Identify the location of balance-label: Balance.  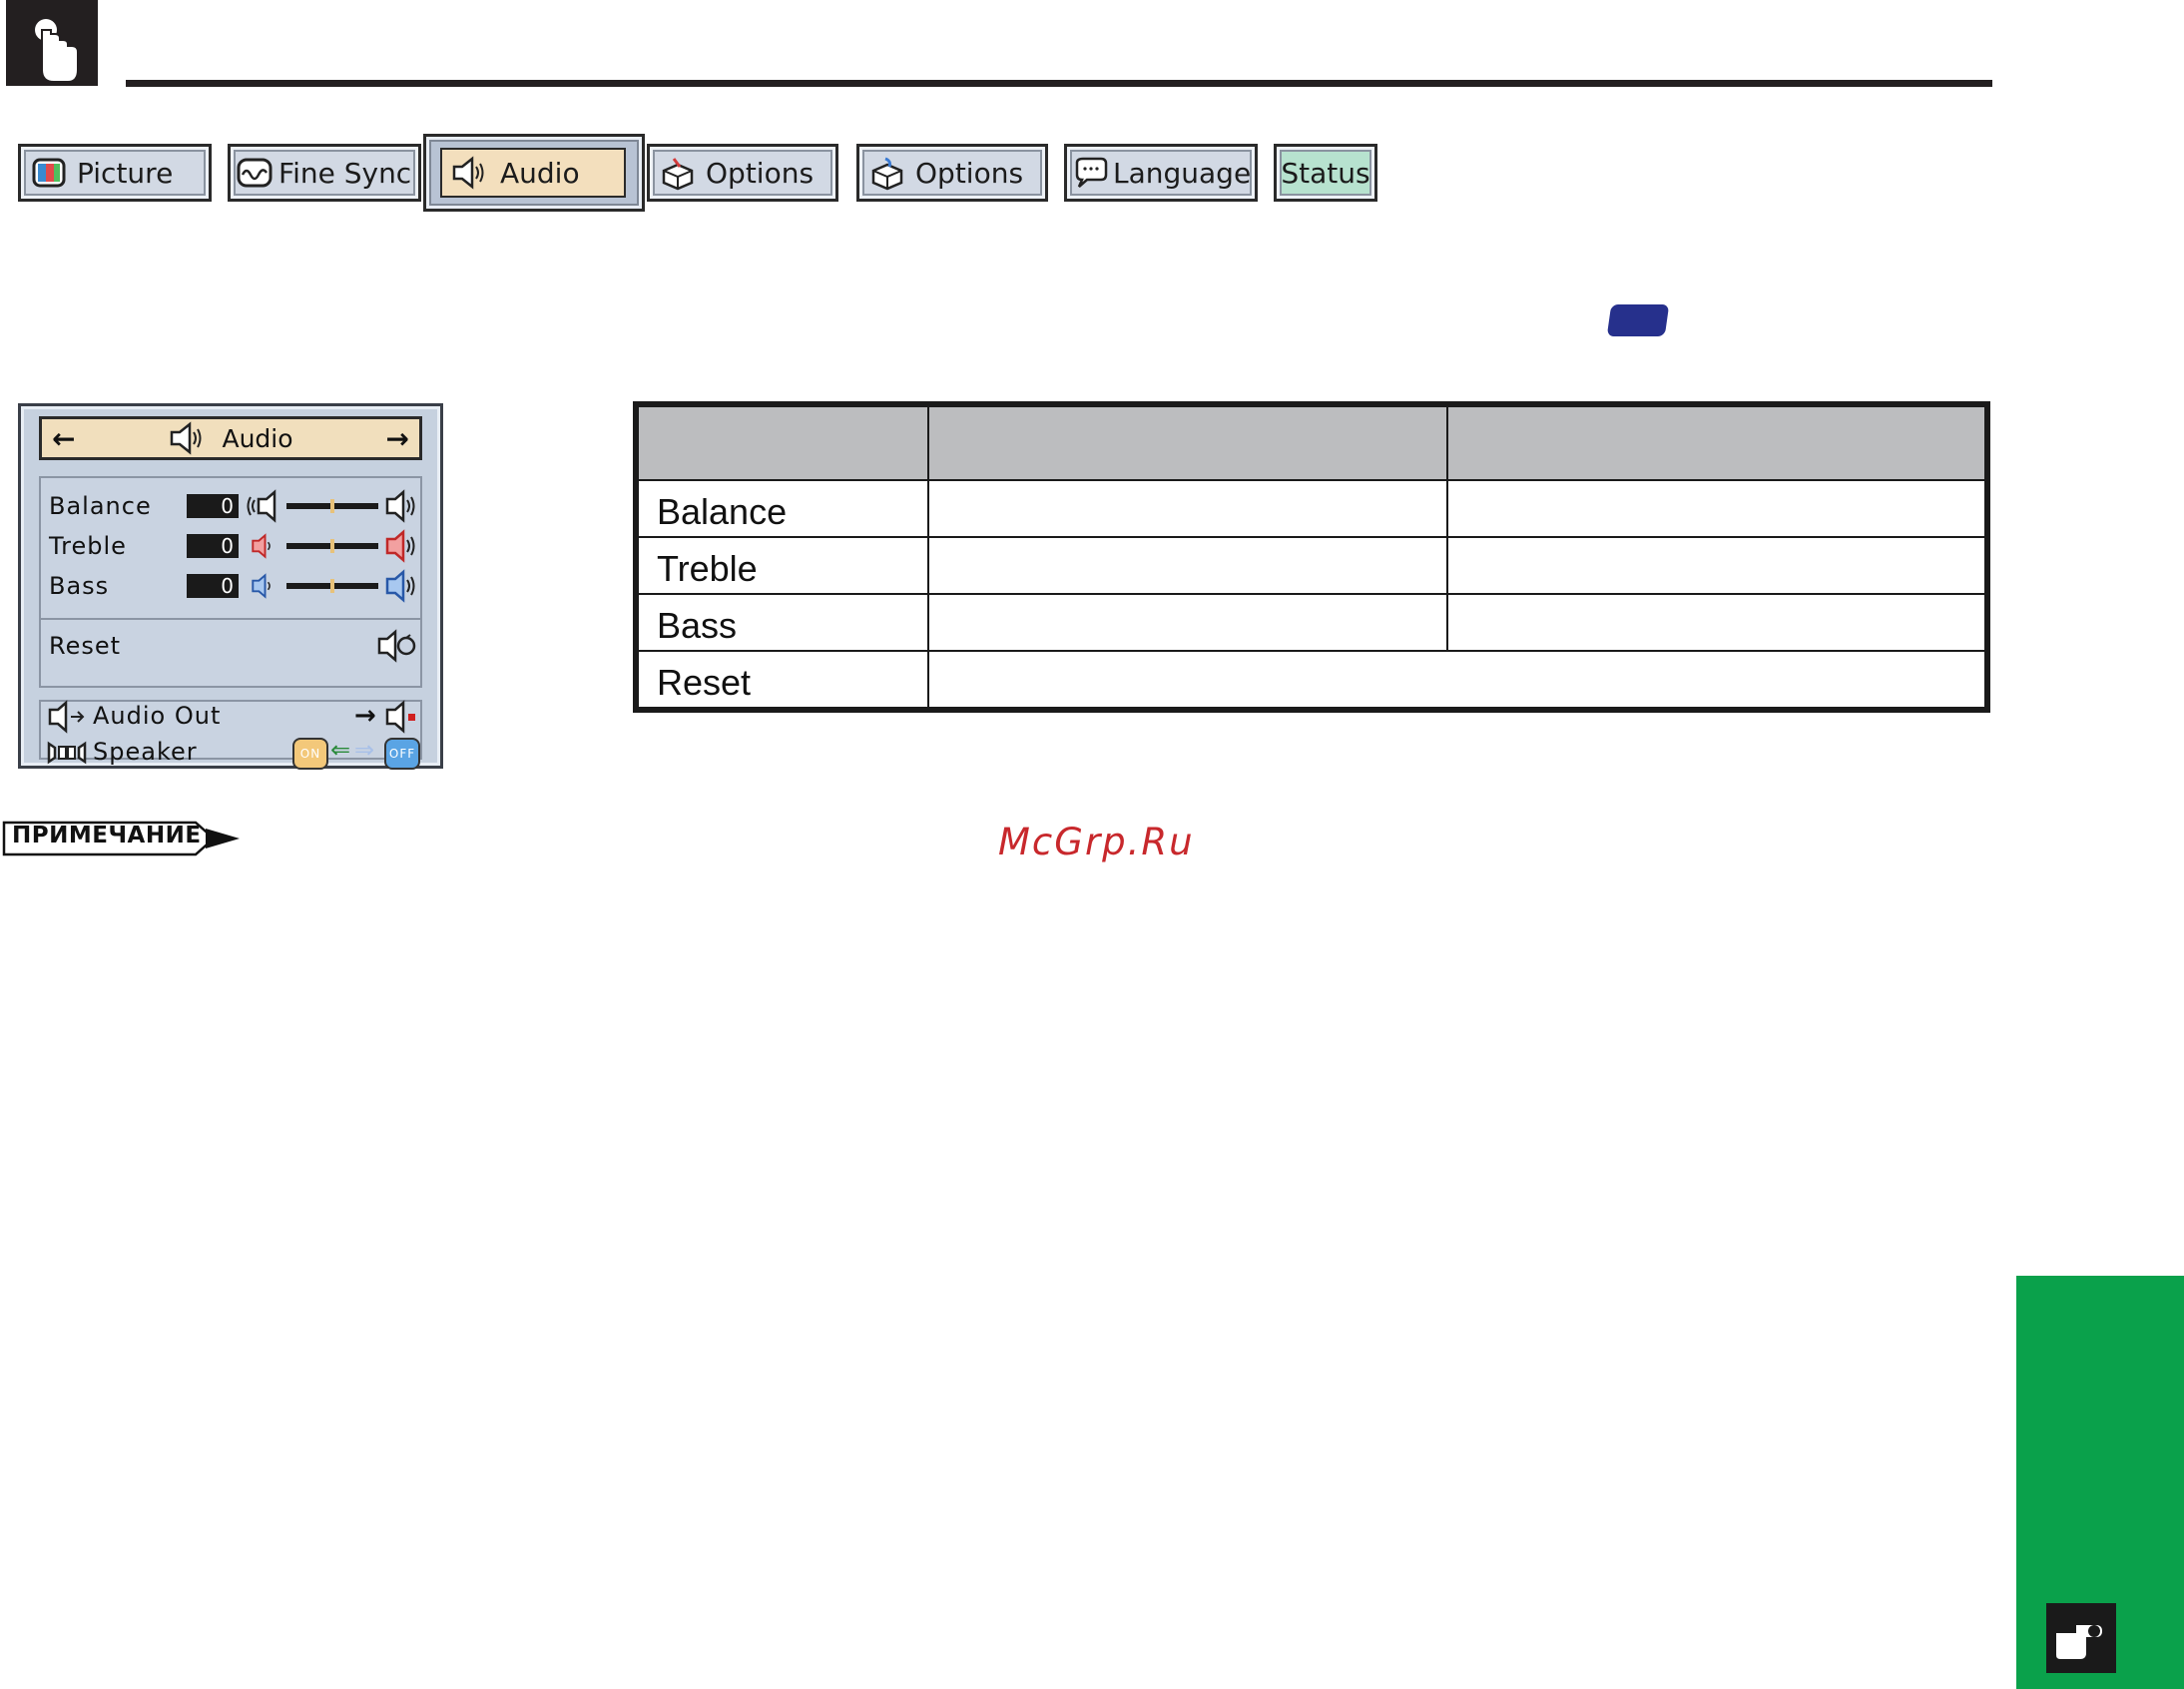
(100, 506).